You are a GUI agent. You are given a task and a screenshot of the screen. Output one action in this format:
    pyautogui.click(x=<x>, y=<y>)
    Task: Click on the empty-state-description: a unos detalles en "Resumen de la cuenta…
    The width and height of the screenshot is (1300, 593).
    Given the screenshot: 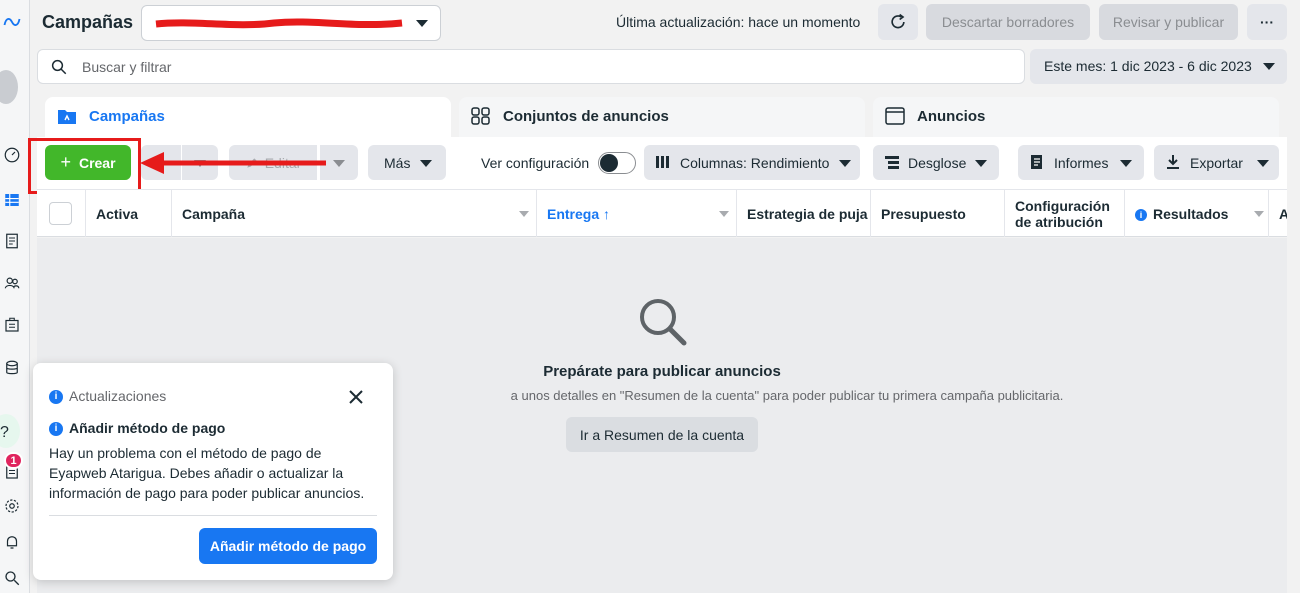 What is the action you would take?
    pyautogui.click(x=787, y=395)
    